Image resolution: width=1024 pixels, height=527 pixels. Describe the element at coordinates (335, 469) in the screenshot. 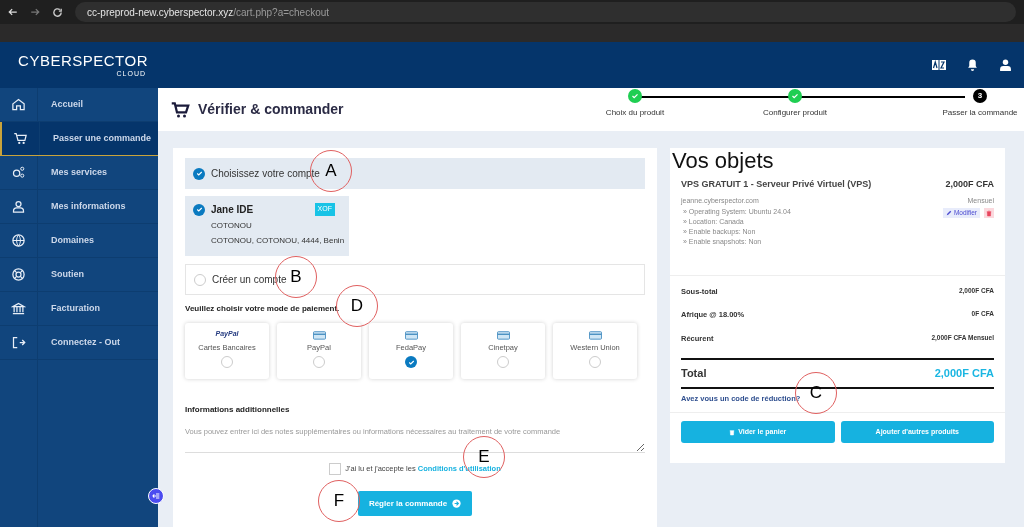

I see `checkbox` at that location.